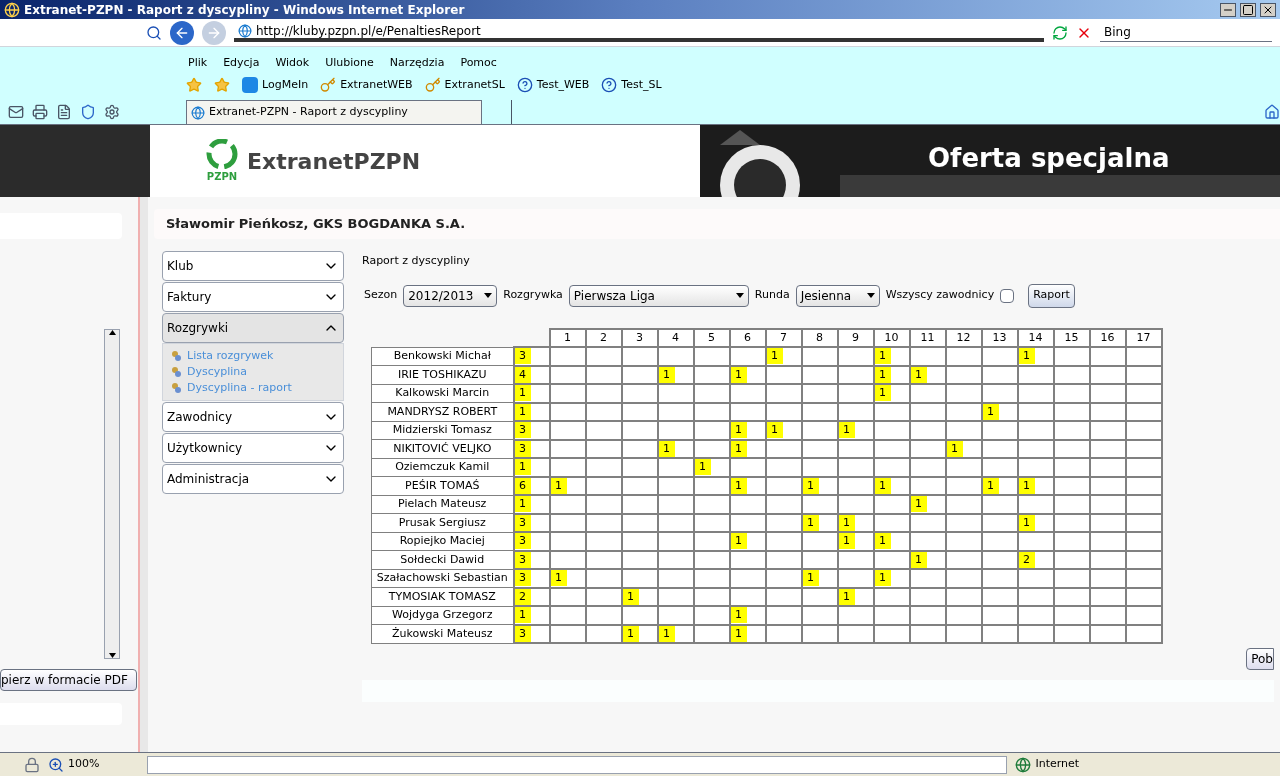  I want to click on column-header: 3, so click(639, 337).